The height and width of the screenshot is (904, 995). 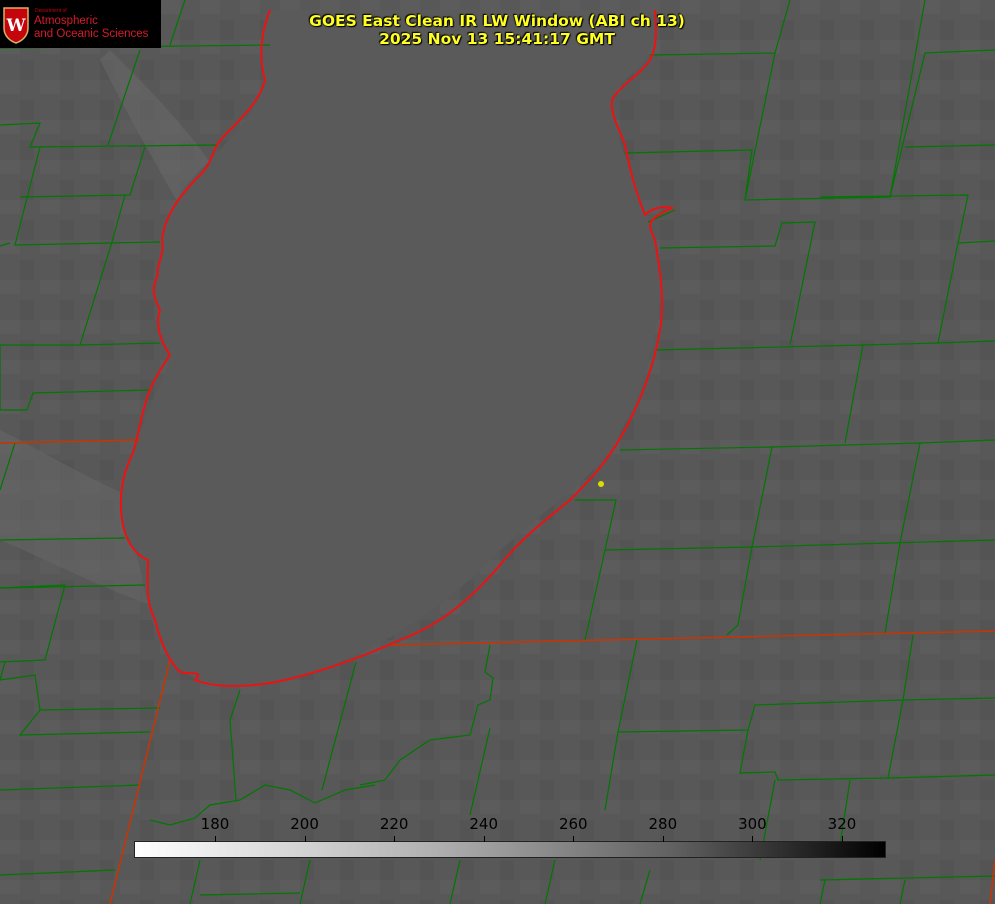 What do you see at coordinates (484, 824) in the screenshot?
I see `colorbar-tick-label: 240` at bounding box center [484, 824].